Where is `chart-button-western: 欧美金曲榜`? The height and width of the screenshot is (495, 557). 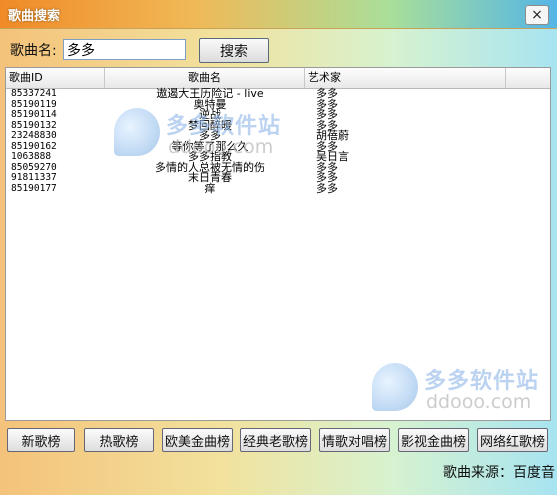 chart-button-western: 欧美金曲榜 is located at coordinates (197, 440).